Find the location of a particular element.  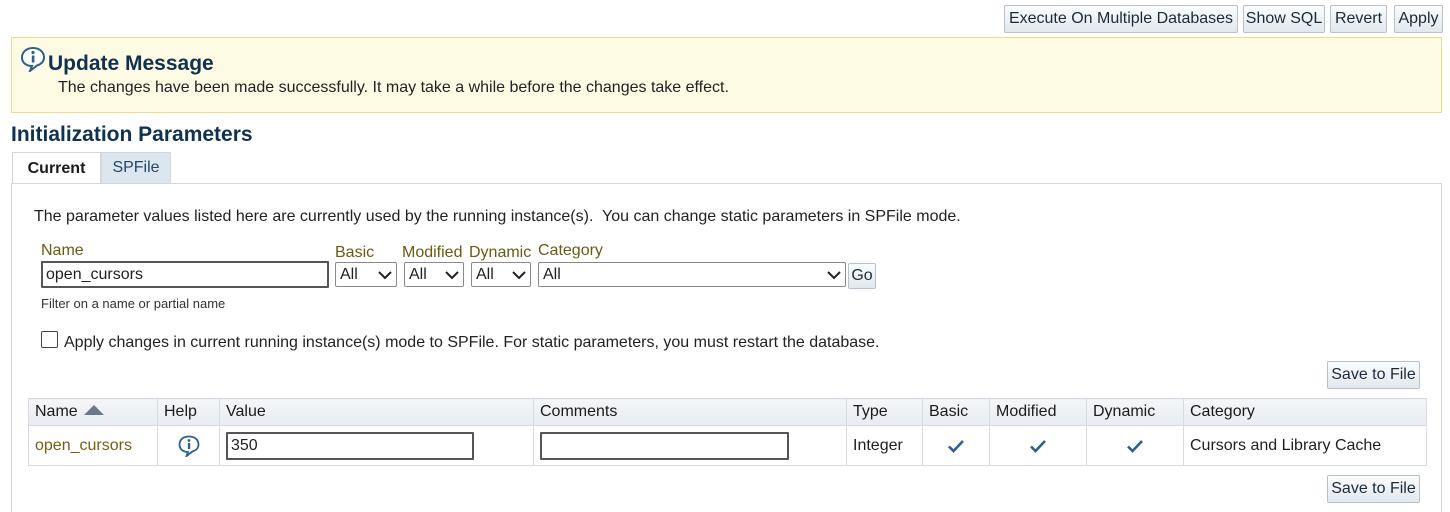

column-header-category: Category is located at coordinates (1305, 412).